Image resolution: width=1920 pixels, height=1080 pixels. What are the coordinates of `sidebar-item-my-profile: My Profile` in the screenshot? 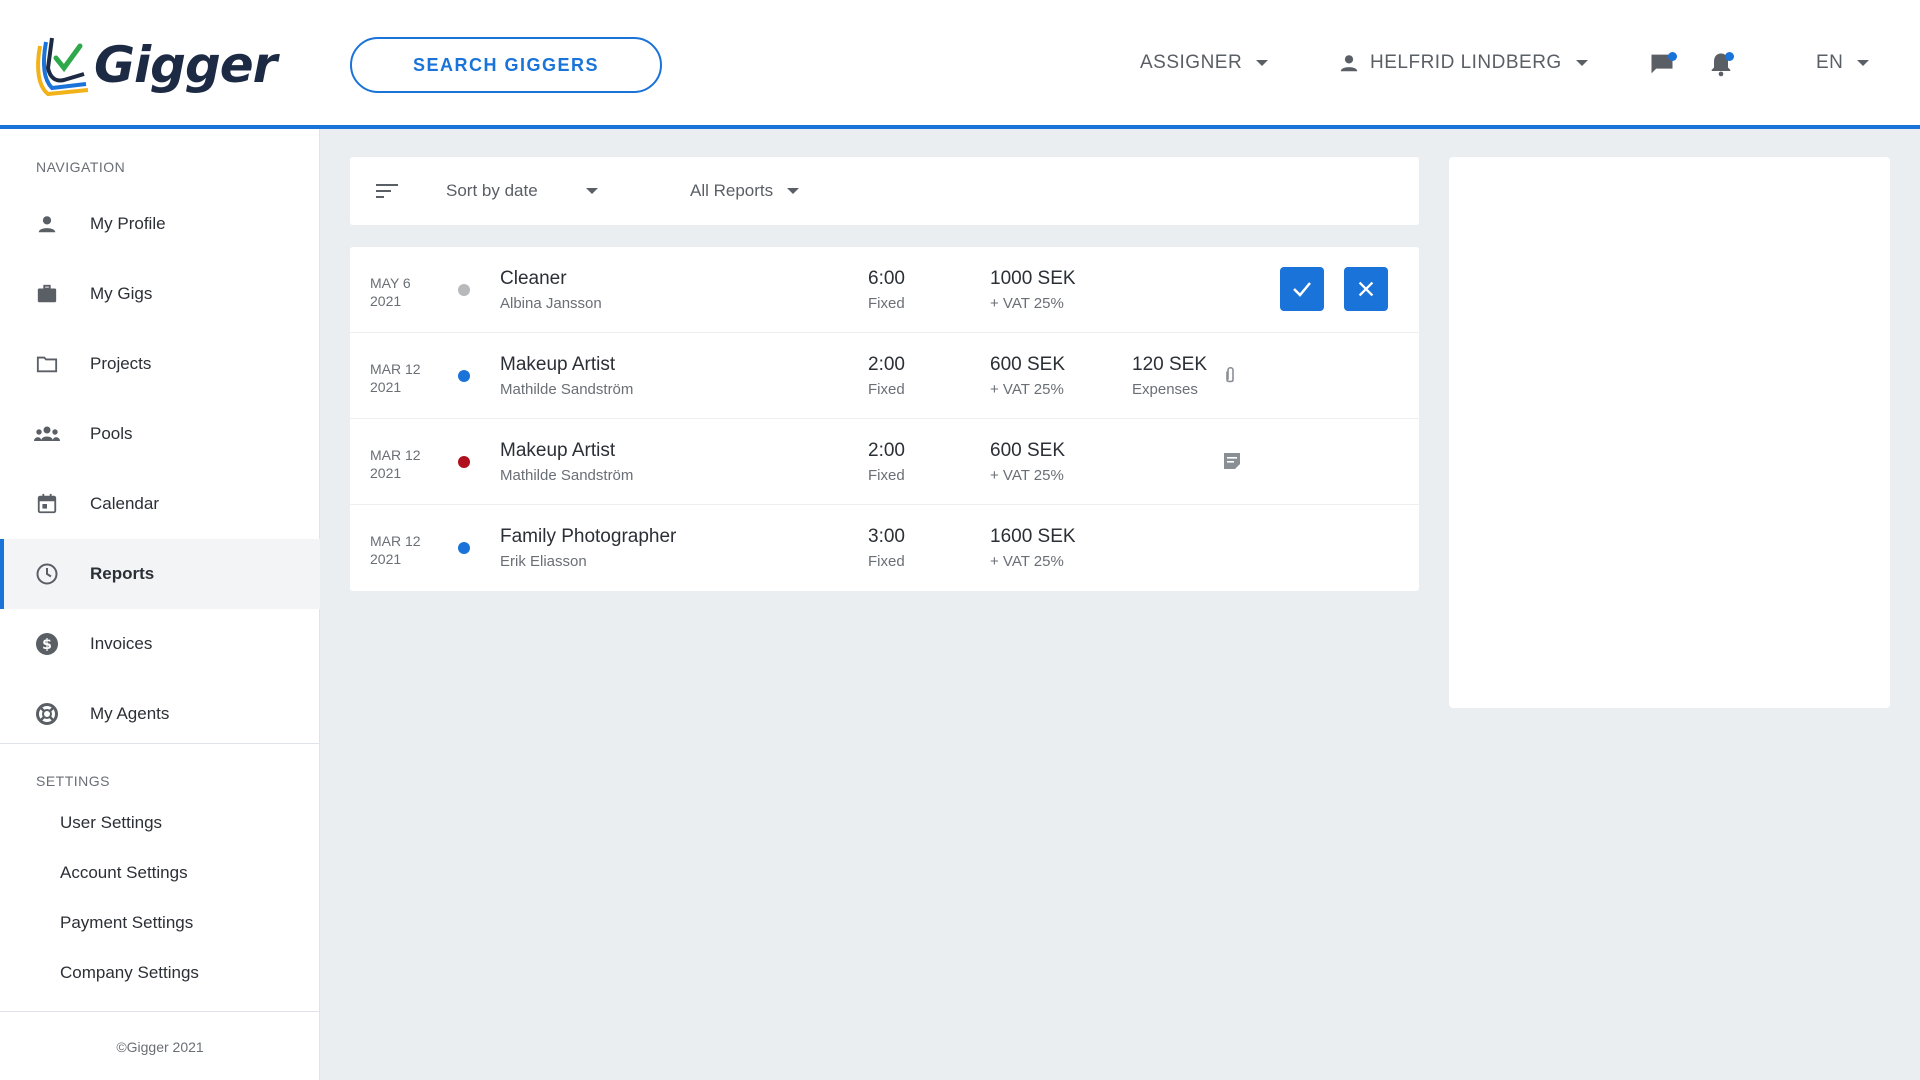 It's located at (160, 224).